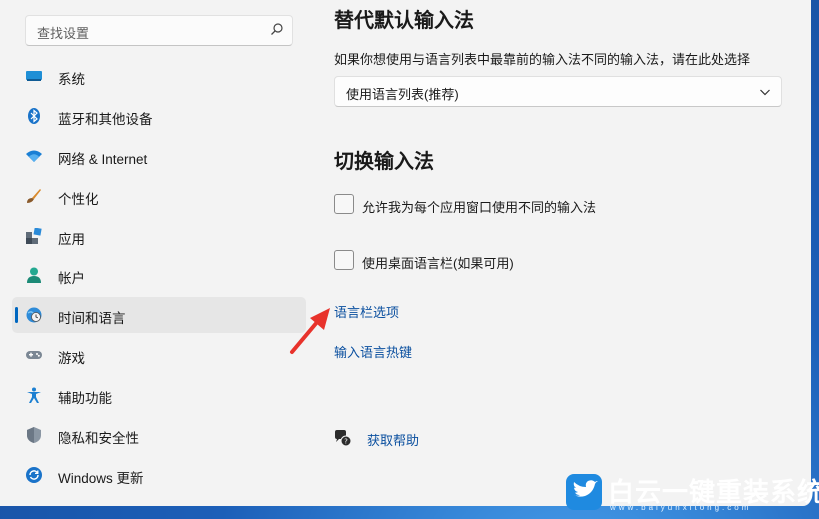  I want to click on gamepad-icon, so click(34, 355).